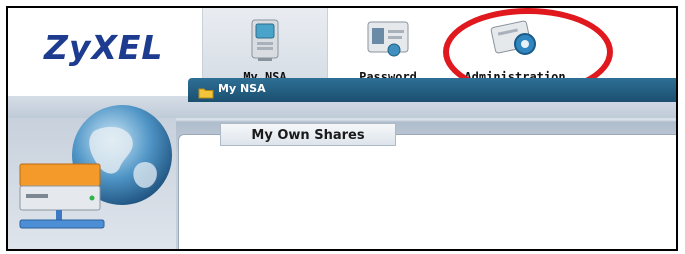 The height and width of the screenshot is (254, 685). I want to click on zyxel-logo: ZyXEL, so click(104, 47).